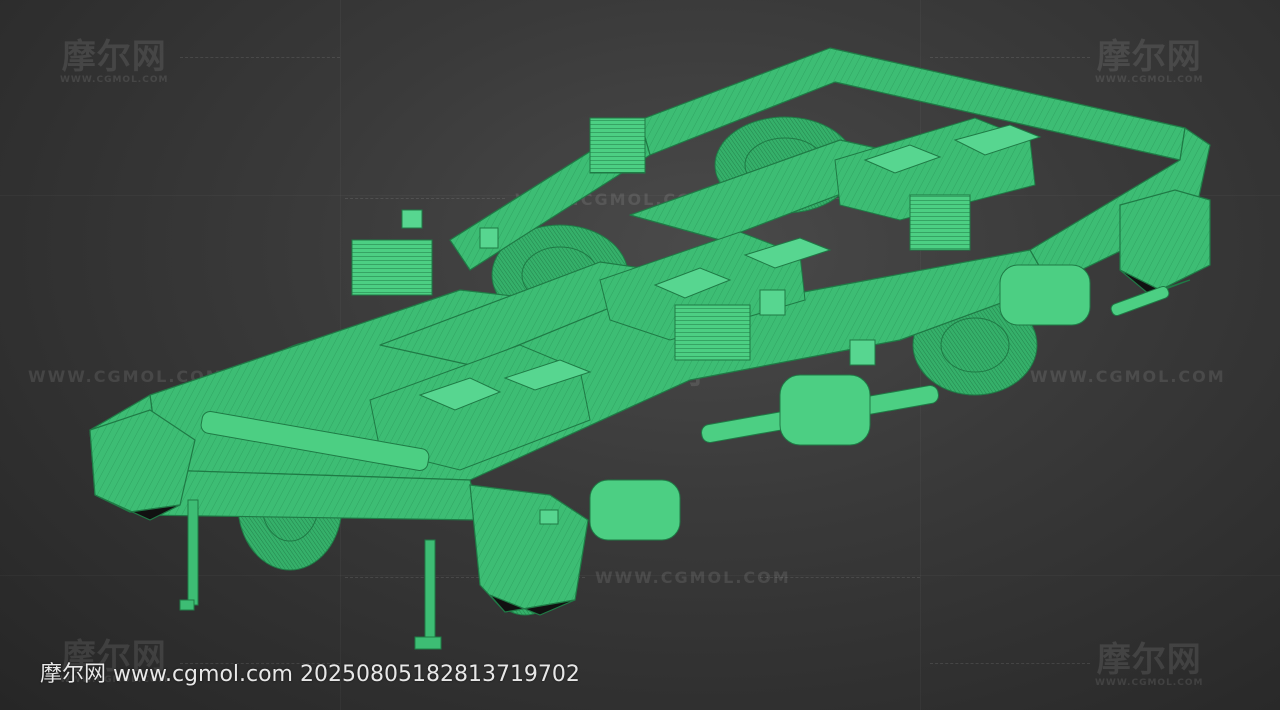 This screenshot has width=1280, height=710. What do you see at coordinates (310, 674) in the screenshot?
I see `image-caption: 摩尔网 www.cgmol.com 20250805182813719702` at bounding box center [310, 674].